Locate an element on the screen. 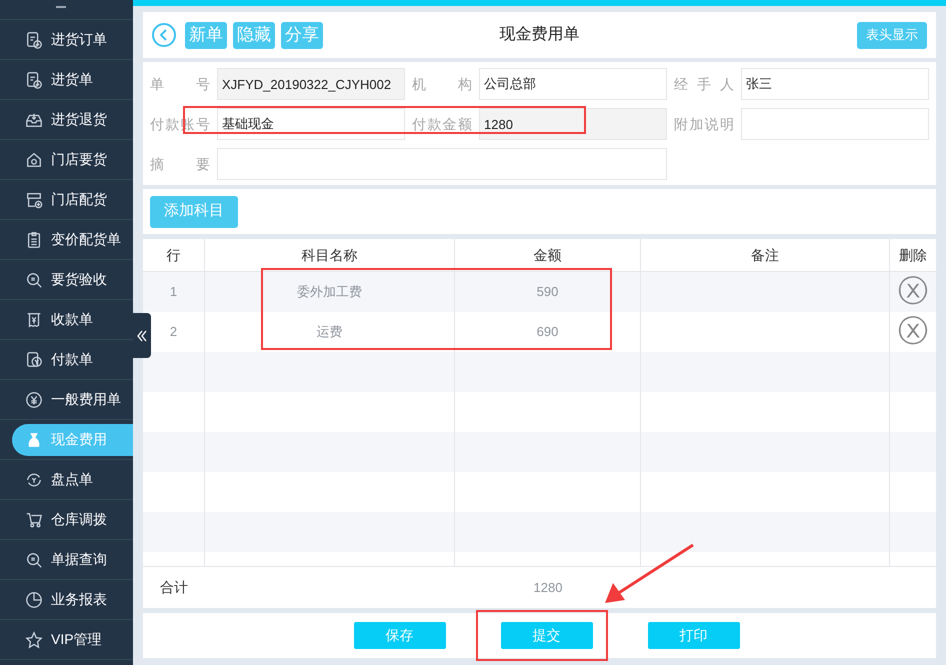  input-field: 基础现金 is located at coordinates (311, 124).